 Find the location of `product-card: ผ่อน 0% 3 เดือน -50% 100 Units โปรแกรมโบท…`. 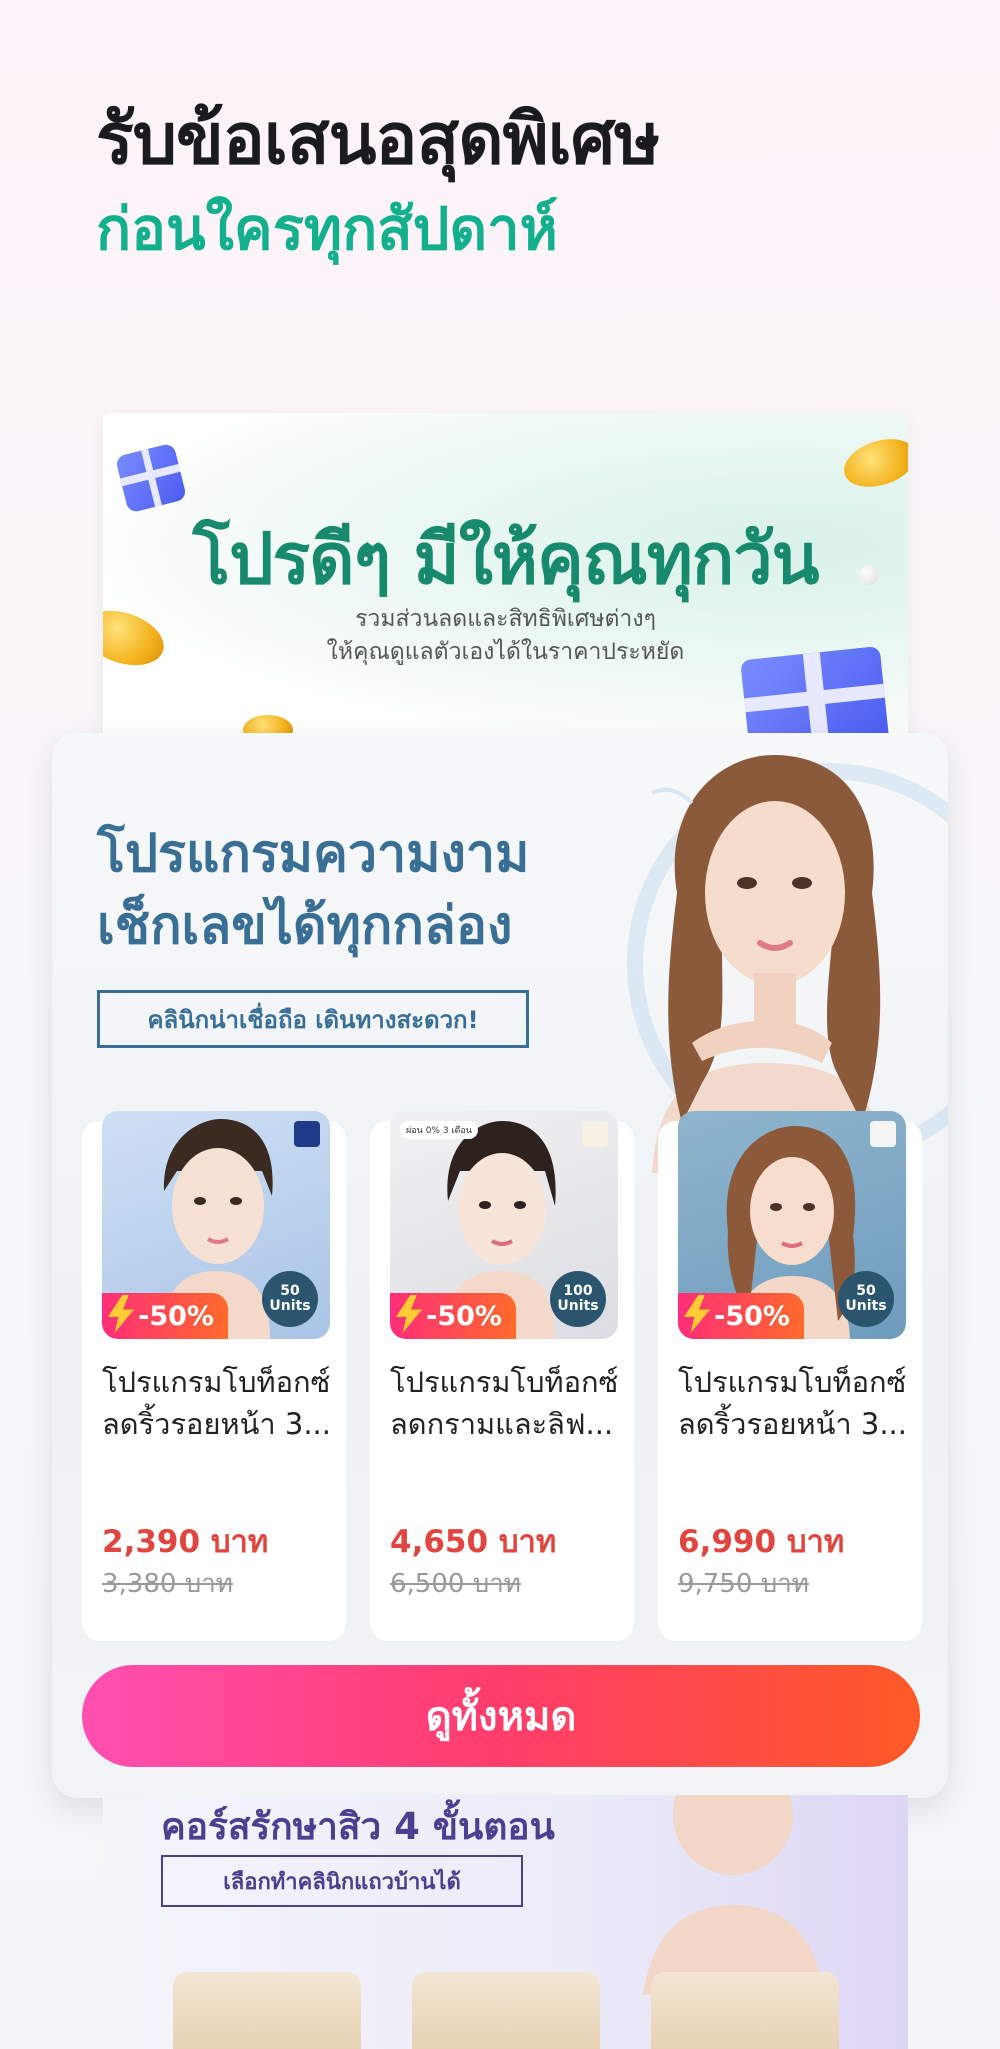

product-card: ผ่อน 0% 3 เดือน -50% 100 Units โปรแกรมโบท… is located at coordinates (502, 1376).